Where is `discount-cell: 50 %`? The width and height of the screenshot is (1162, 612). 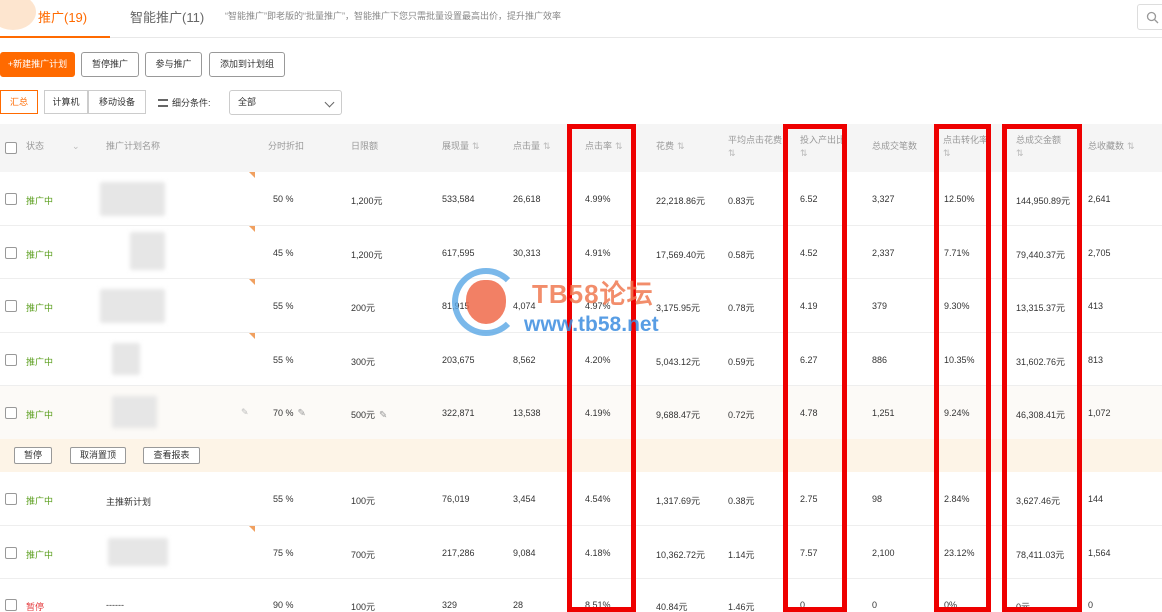 discount-cell: 50 % is located at coordinates (283, 199).